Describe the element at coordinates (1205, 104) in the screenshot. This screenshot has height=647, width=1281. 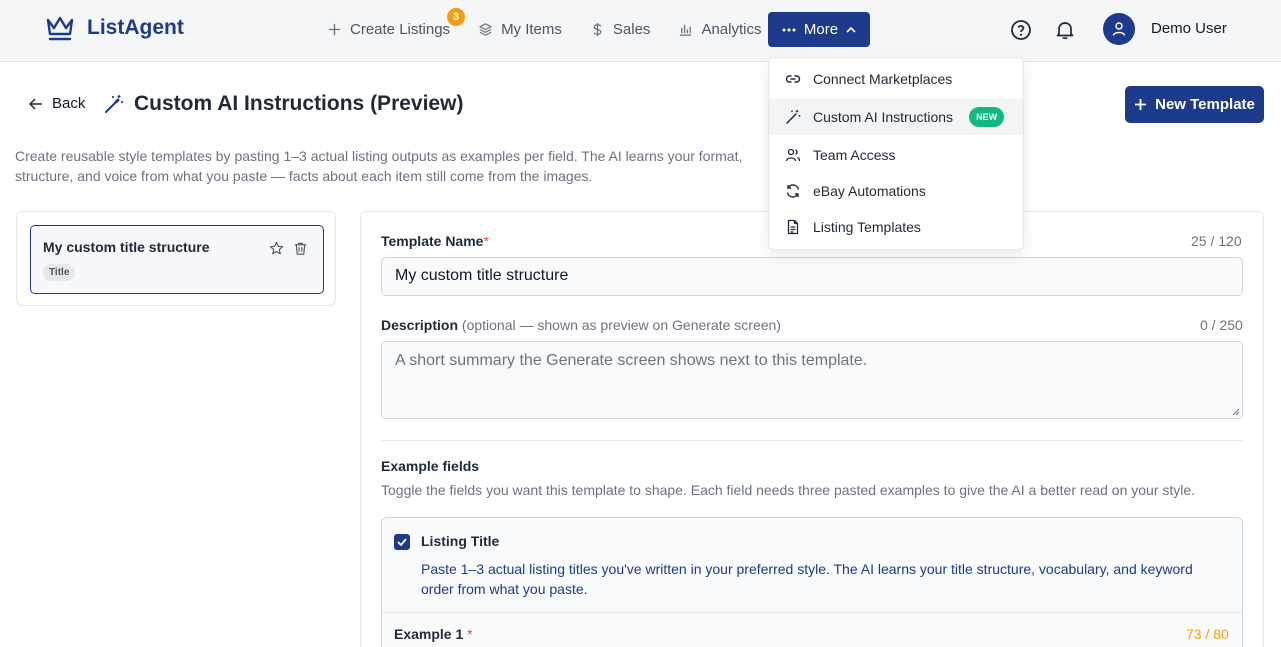
I see `new-template-label: New Template` at that location.